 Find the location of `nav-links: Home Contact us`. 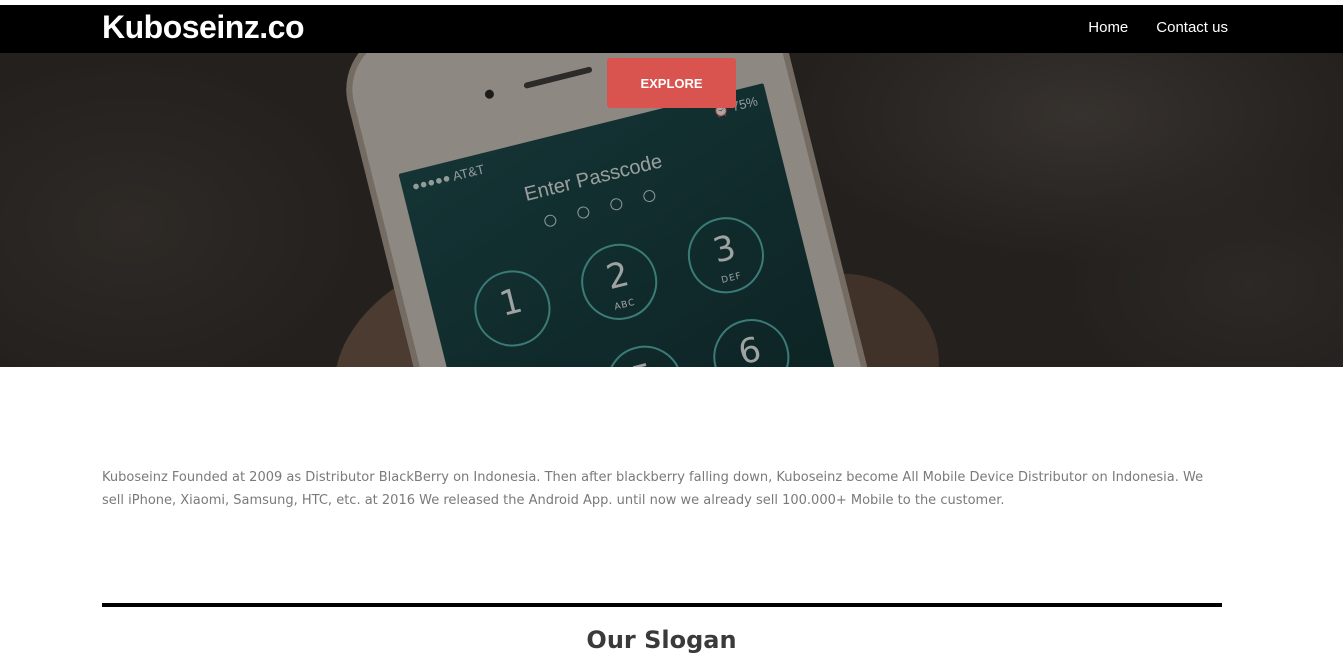

nav-links: Home Contact us is located at coordinates (1158, 27).